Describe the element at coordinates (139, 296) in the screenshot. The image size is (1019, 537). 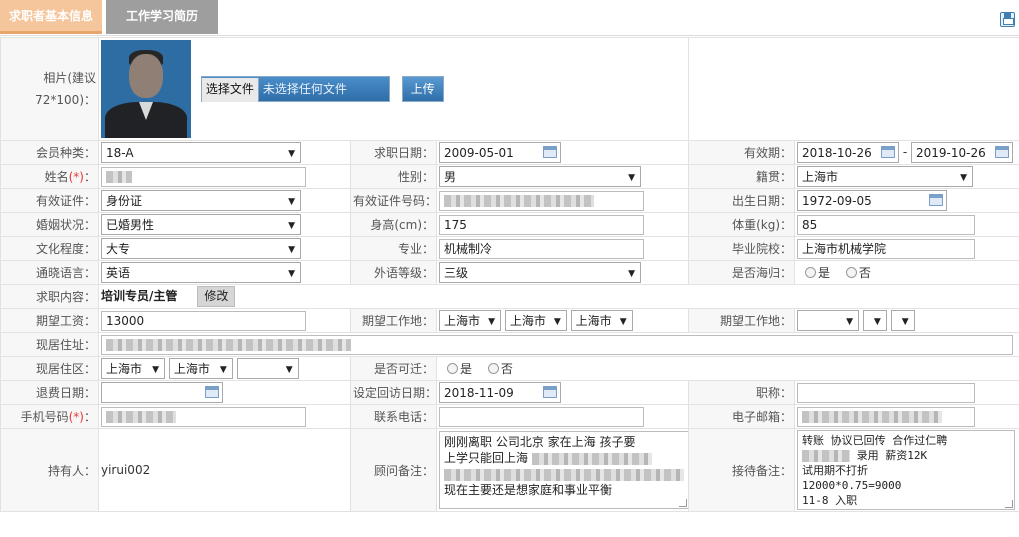
I see `job-content-value: 培训专员/主管` at that location.